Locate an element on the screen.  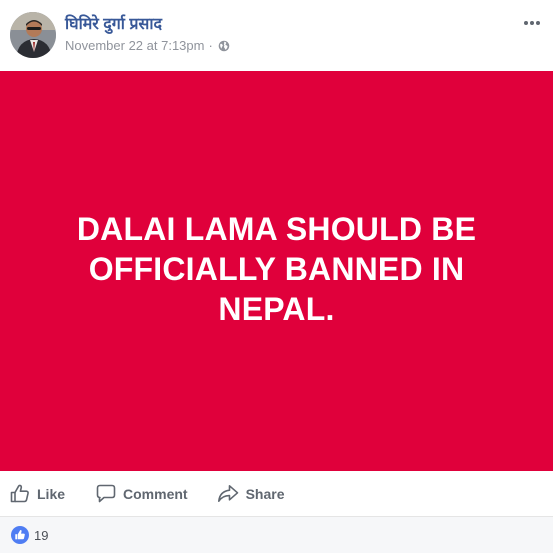
comment-button: Comment is located at coordinates (142, 493).